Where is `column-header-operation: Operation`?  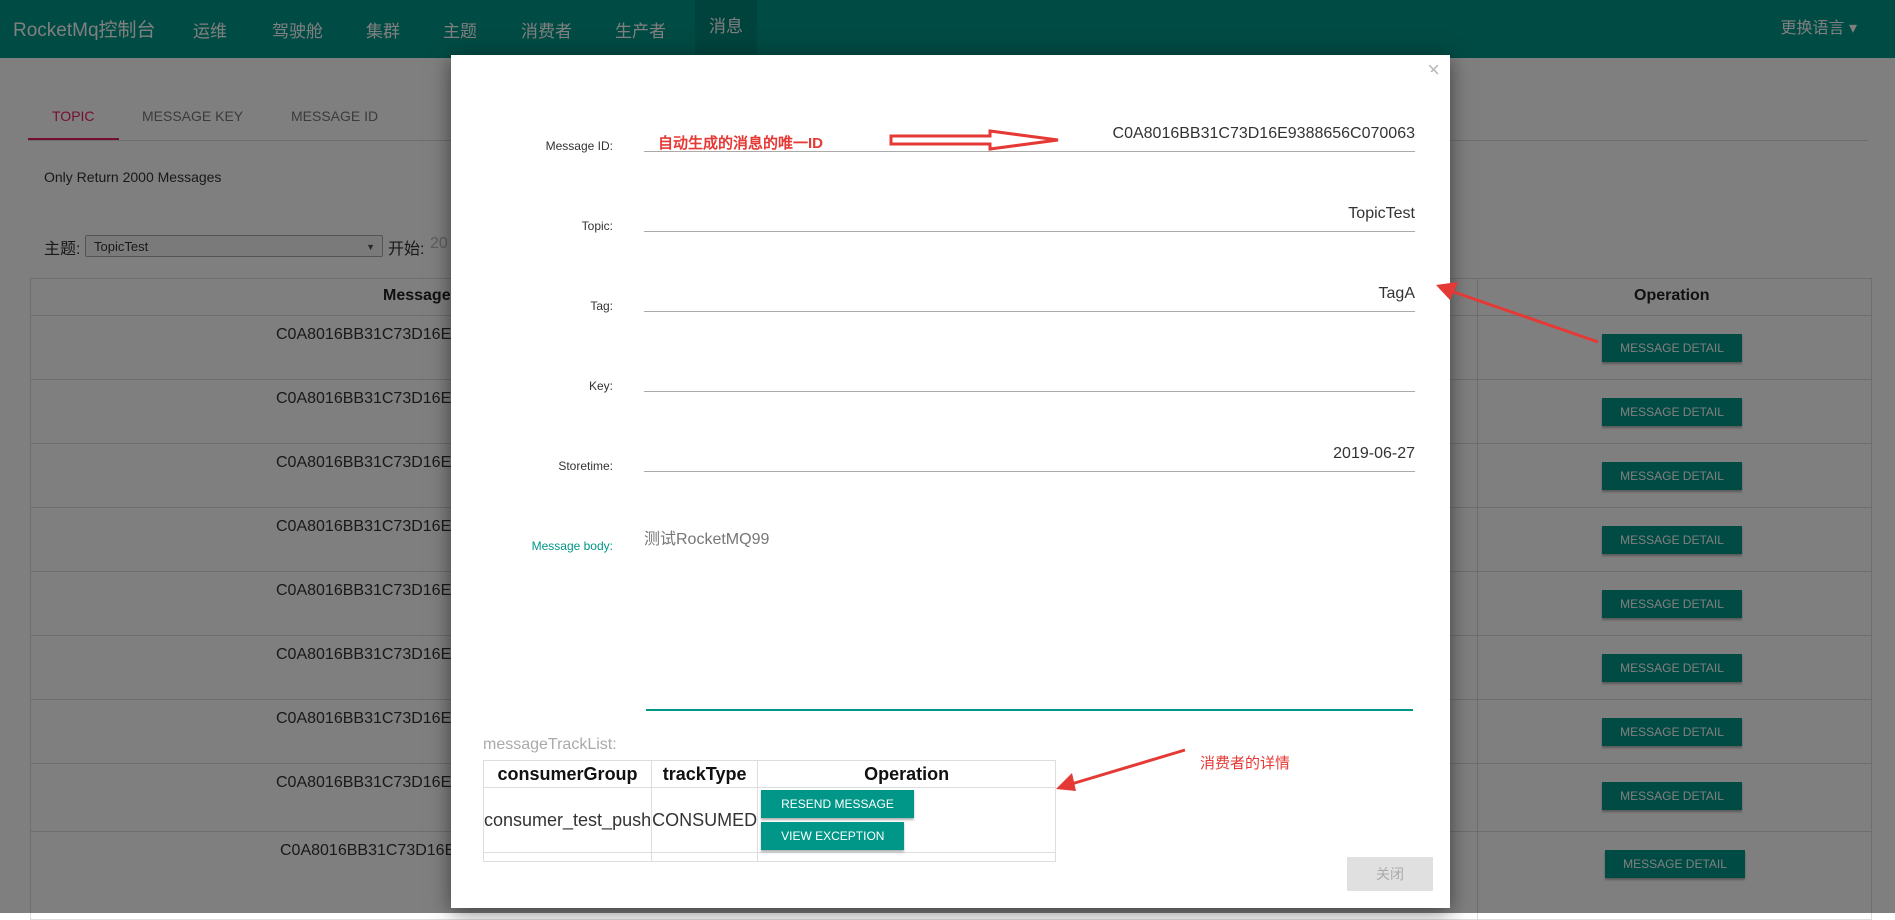 column-header-operation: Operation is located at coordinates (907, 774).